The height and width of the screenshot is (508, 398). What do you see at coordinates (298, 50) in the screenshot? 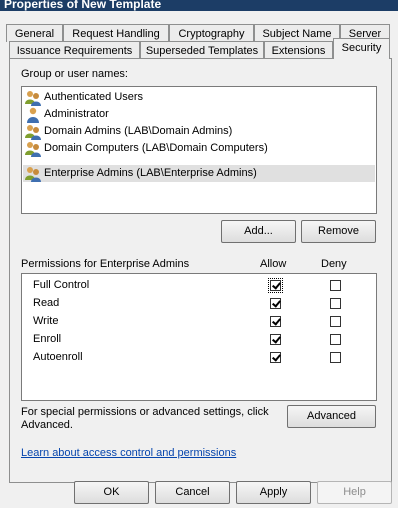
I see `tab-extensions: Extensions` at bounding box center [298, 50].